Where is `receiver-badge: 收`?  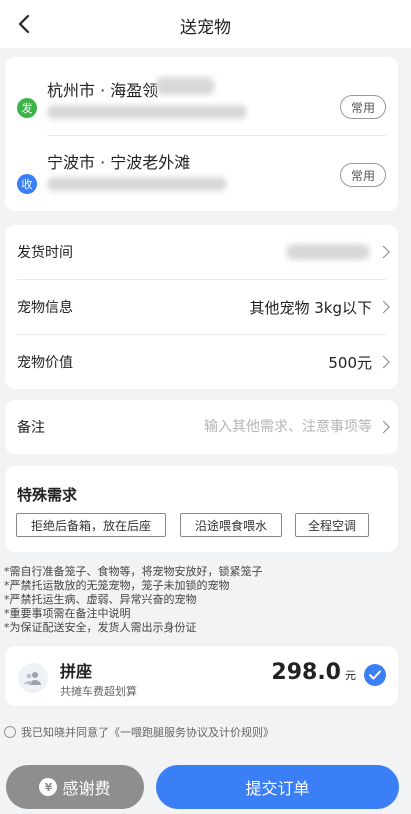 receiver-badge: 收 is located at coordinates (27, 184).